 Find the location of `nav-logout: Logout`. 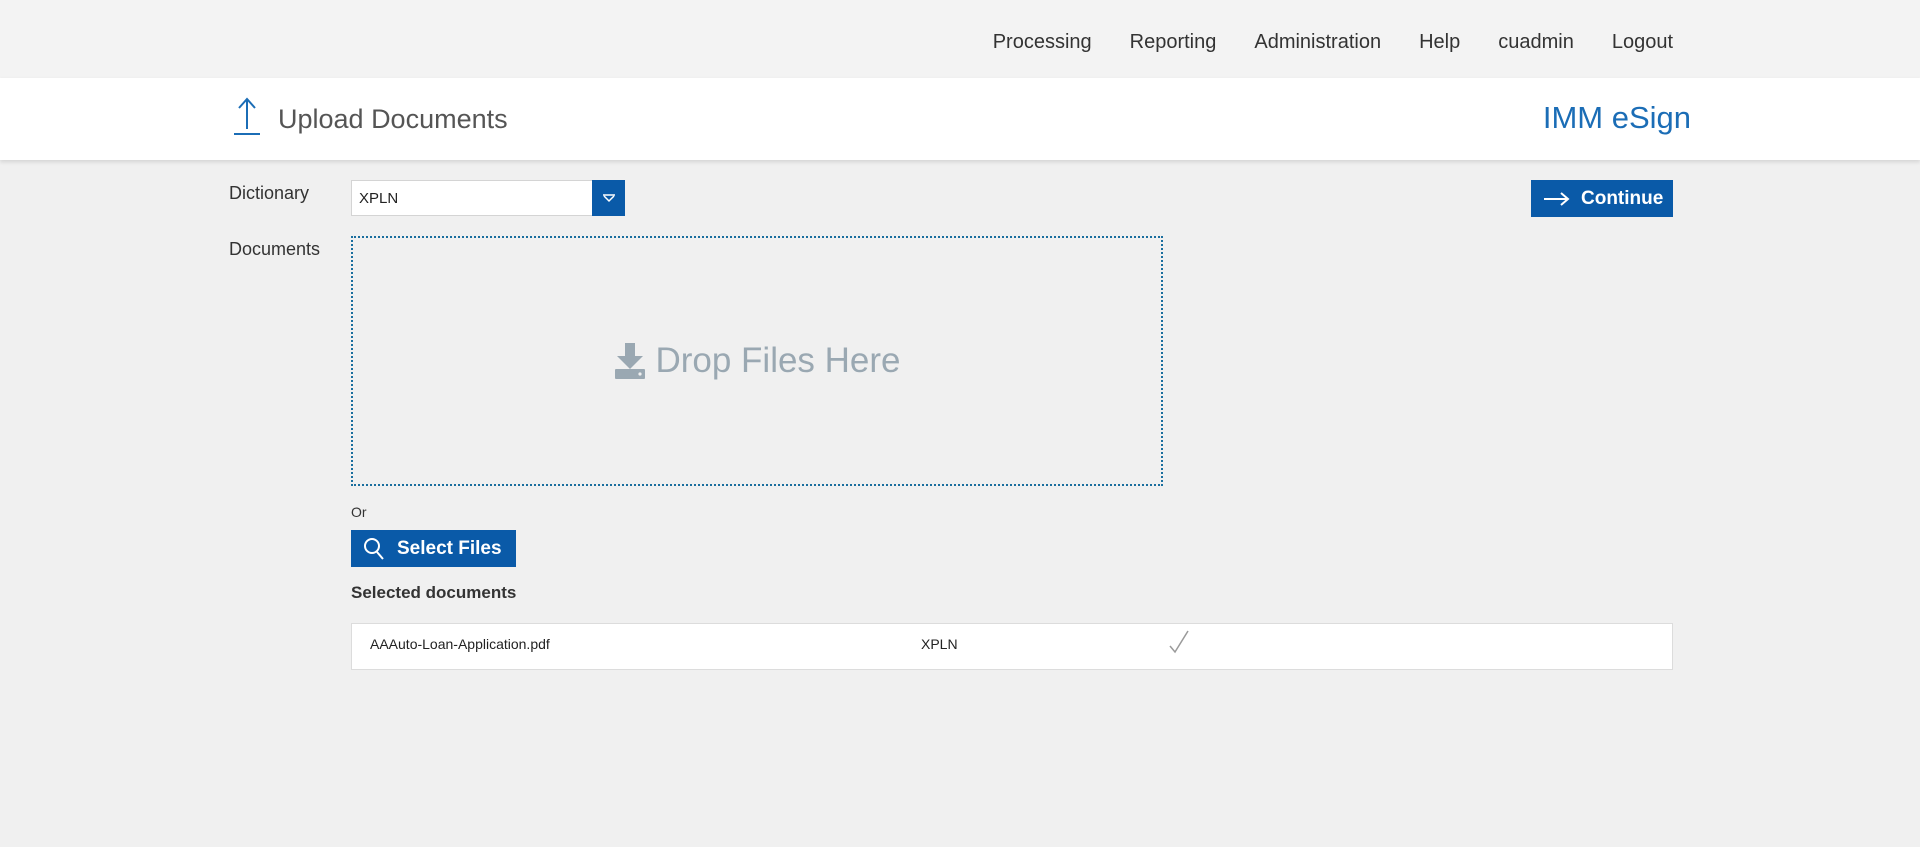

nav-logout: Logout is located at coordinates (1642, 42).